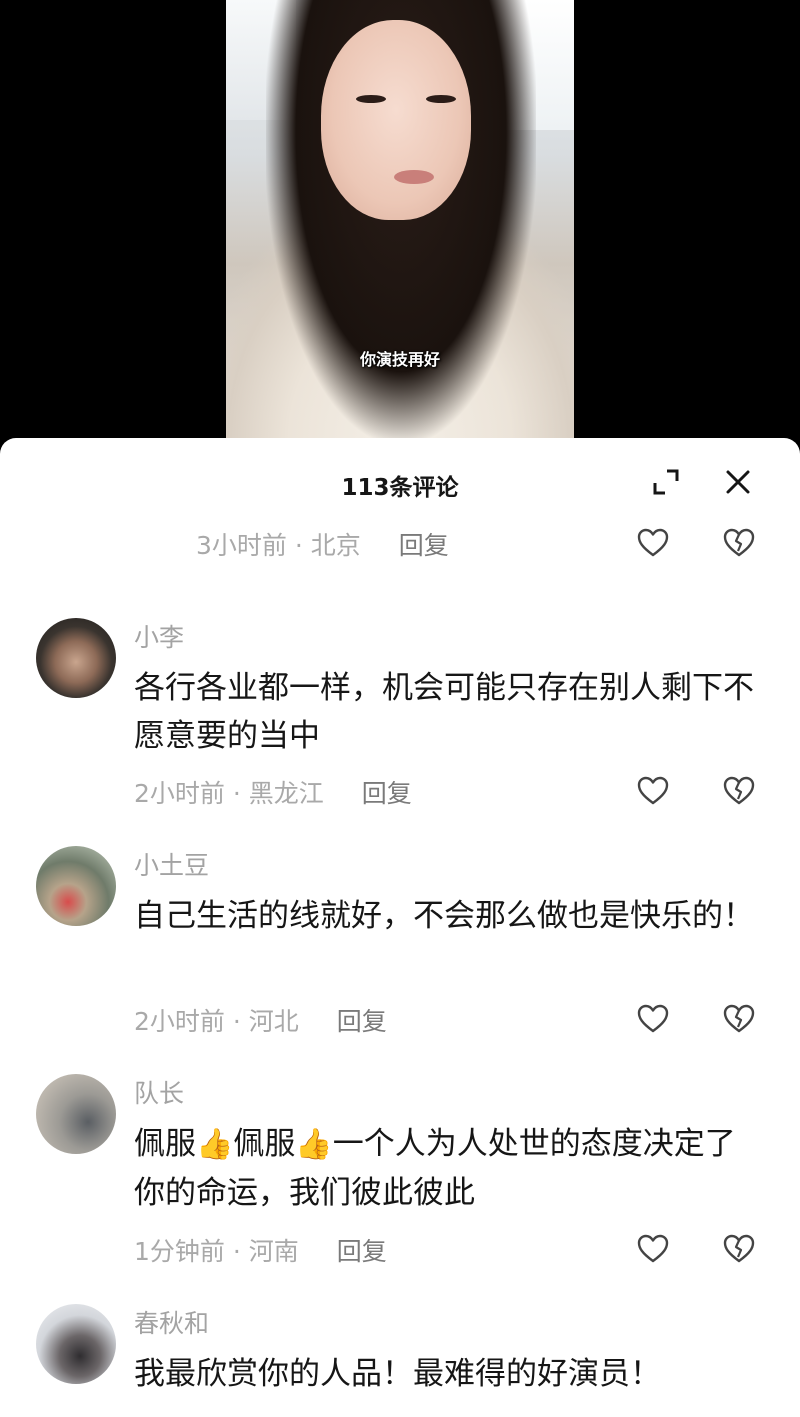  I want to click on comment-username: 小土豆, so click(171, 864).